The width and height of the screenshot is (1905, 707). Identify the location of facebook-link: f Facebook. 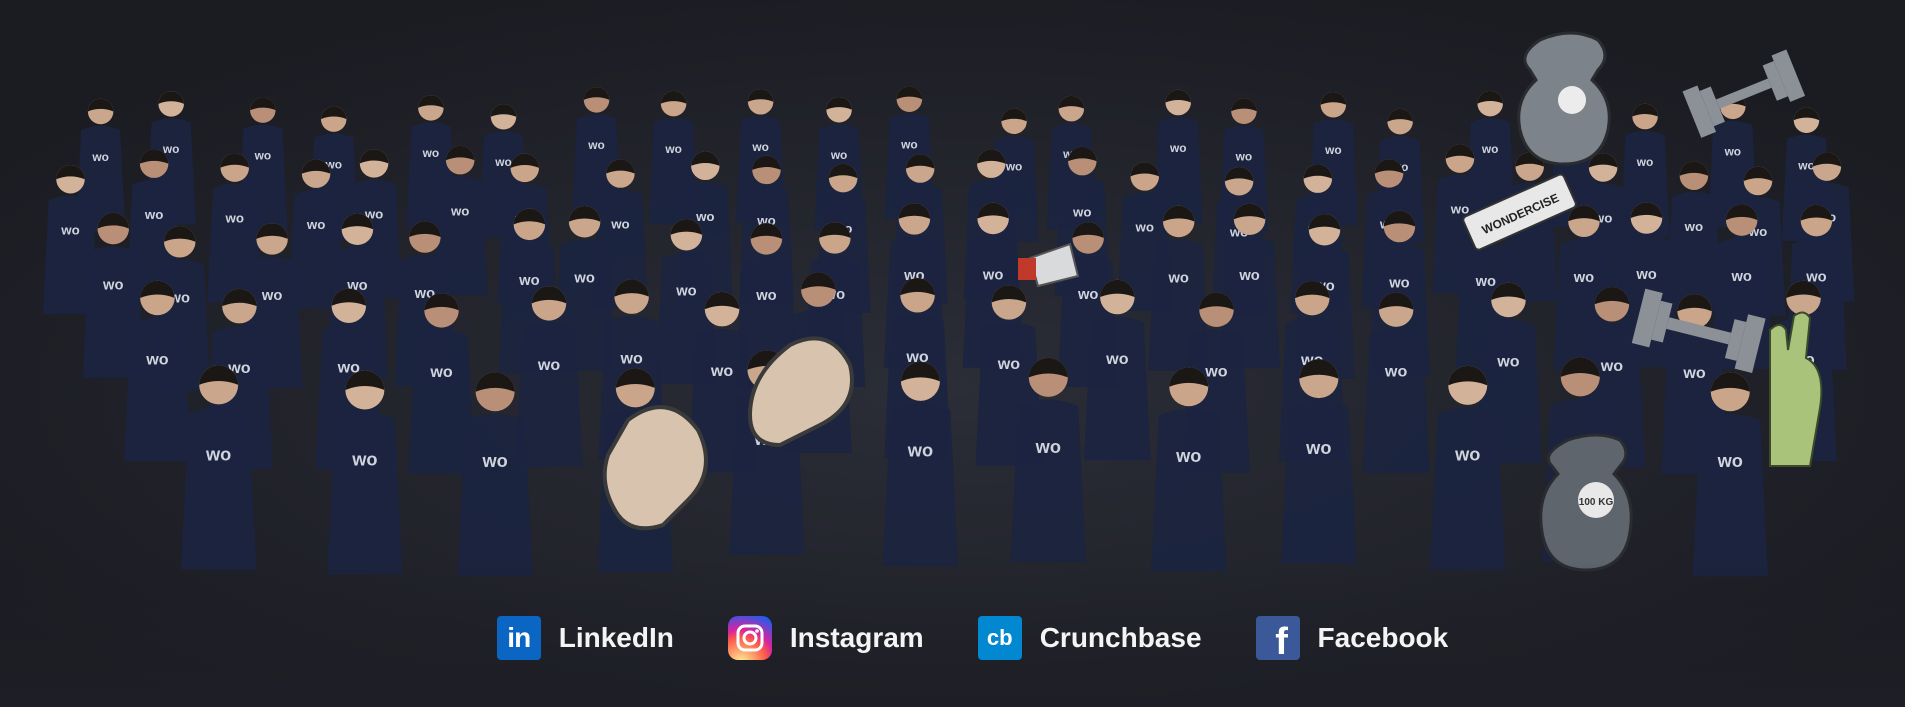
(1352, 639).